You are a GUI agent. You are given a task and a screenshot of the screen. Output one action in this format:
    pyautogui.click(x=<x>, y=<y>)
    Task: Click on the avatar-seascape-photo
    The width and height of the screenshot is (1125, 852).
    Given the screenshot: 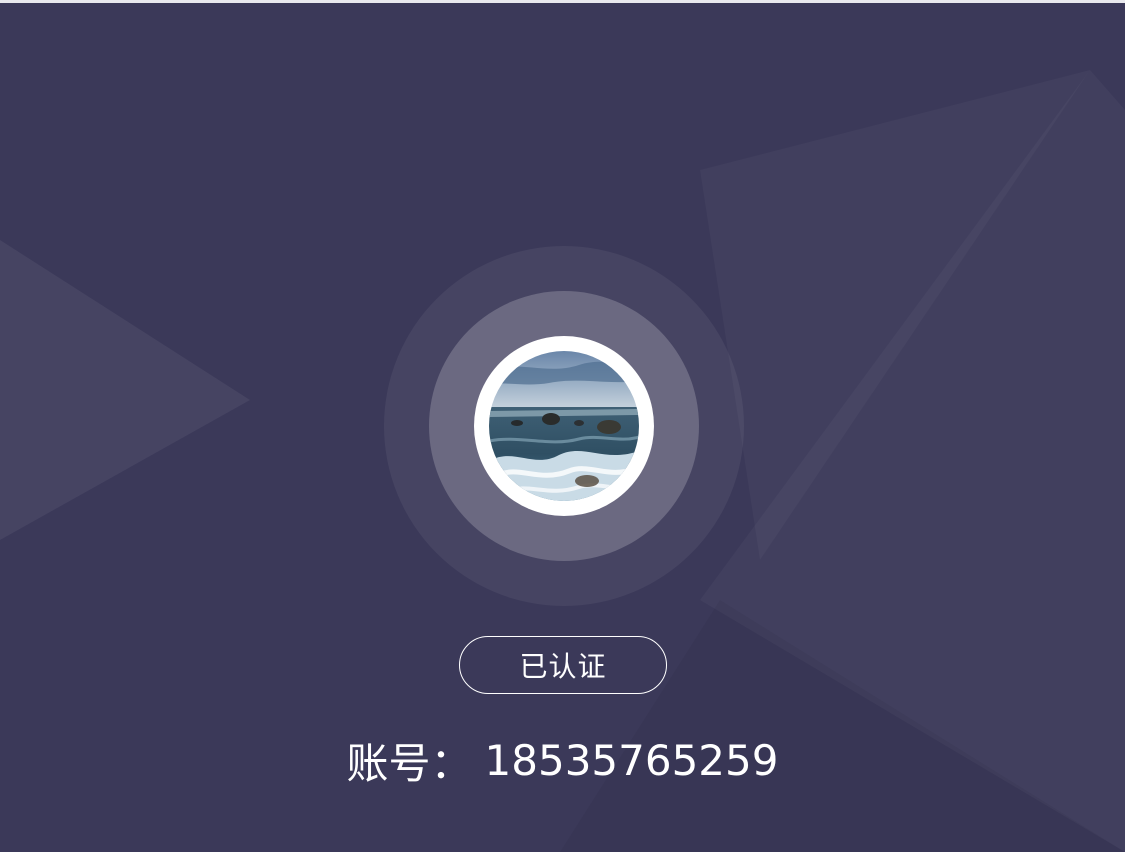 What is the action you would take?
    pyautogui.click(x=564, y=426)
    